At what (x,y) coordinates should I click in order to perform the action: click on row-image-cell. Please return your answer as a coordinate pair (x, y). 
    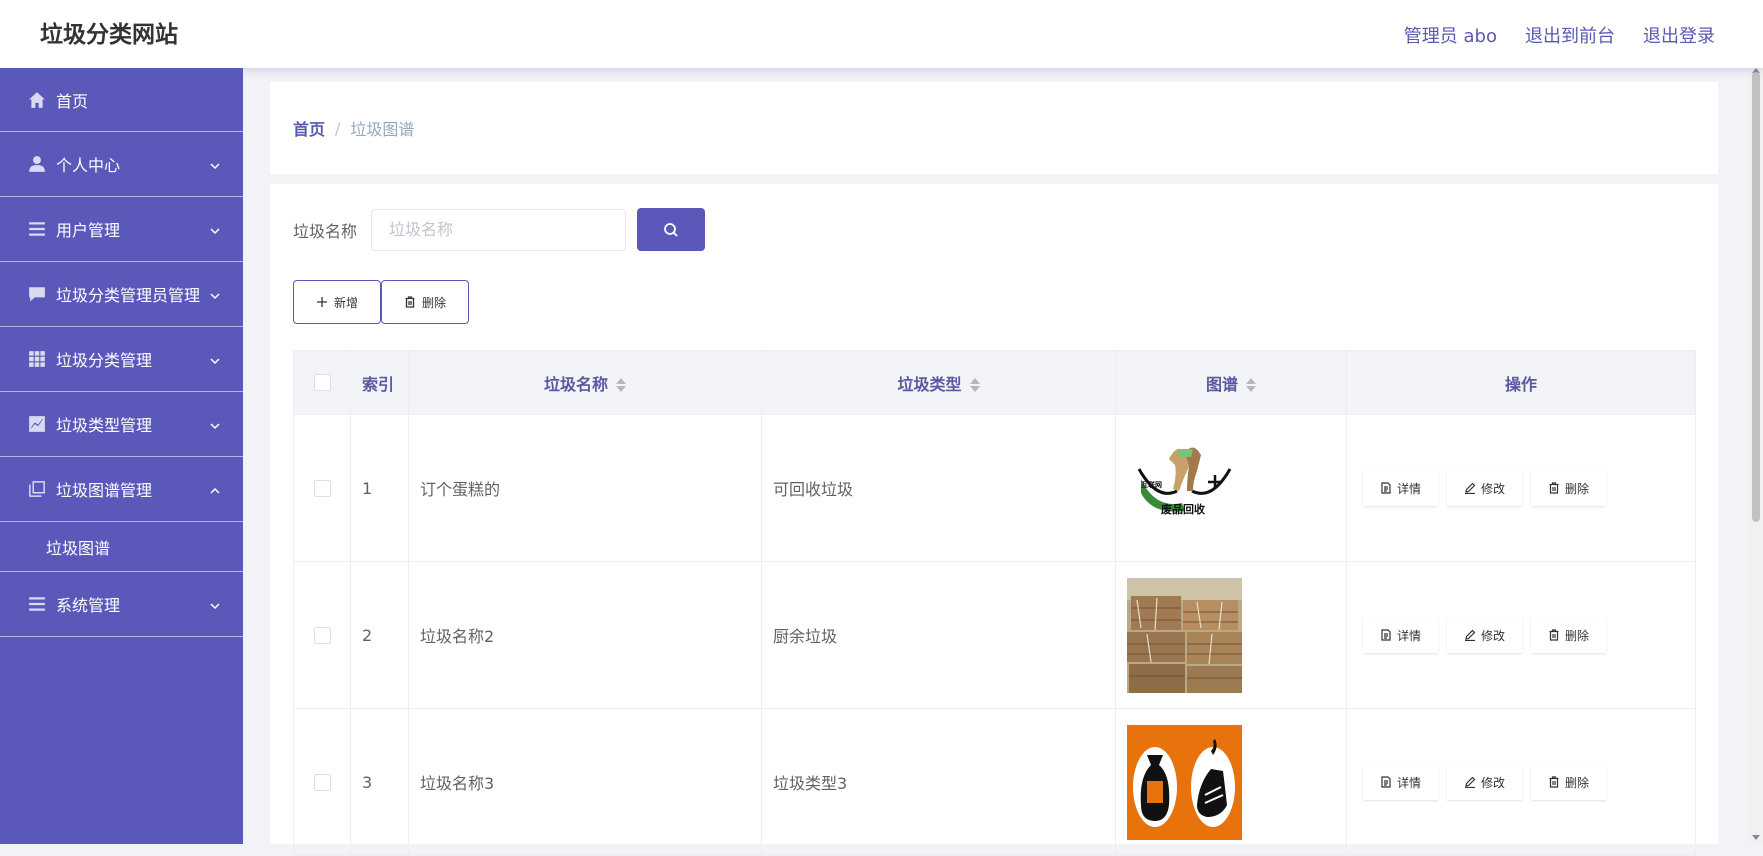
    Looking at the image, I should click on (1231, 635).